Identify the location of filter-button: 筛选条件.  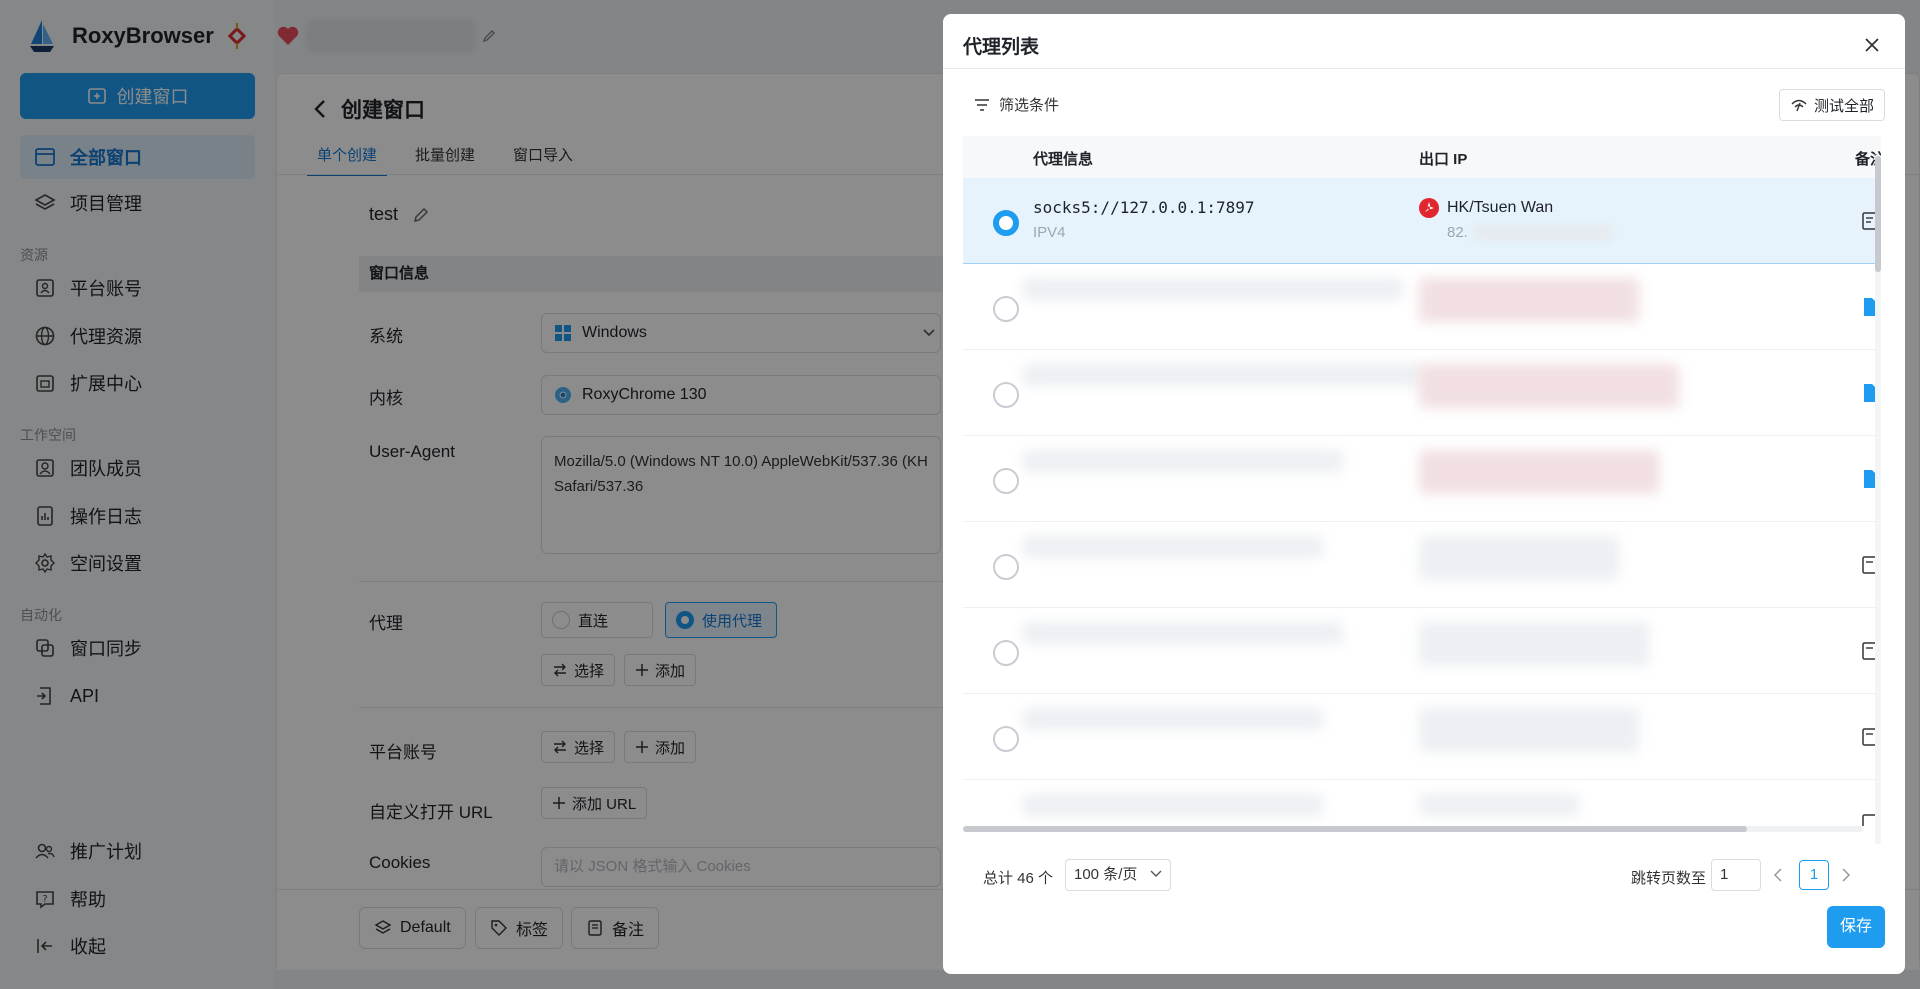
(1016, 104).